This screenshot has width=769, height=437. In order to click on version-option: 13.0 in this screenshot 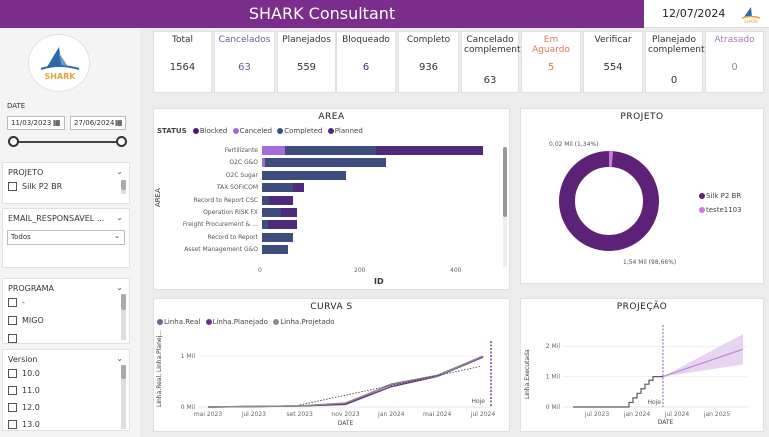, I will do `click(24, 424)`.